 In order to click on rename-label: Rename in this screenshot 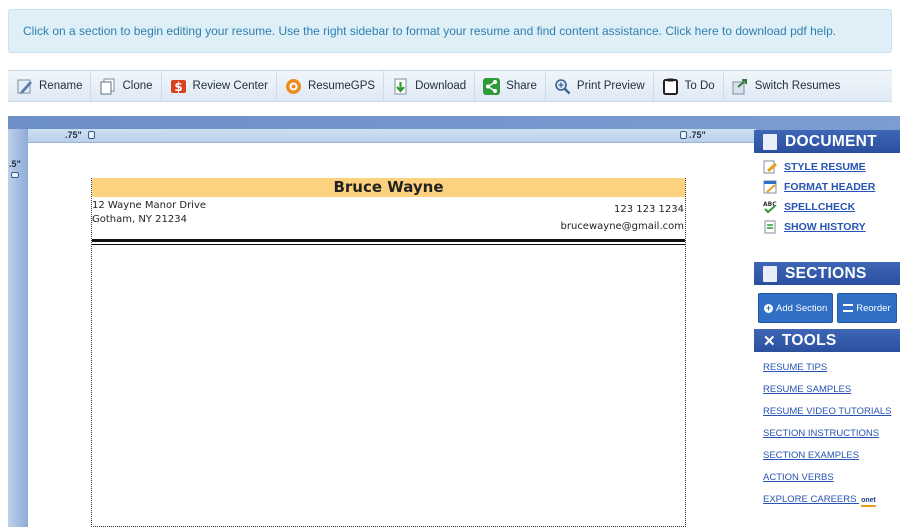, I will do `click(61, 86)`.